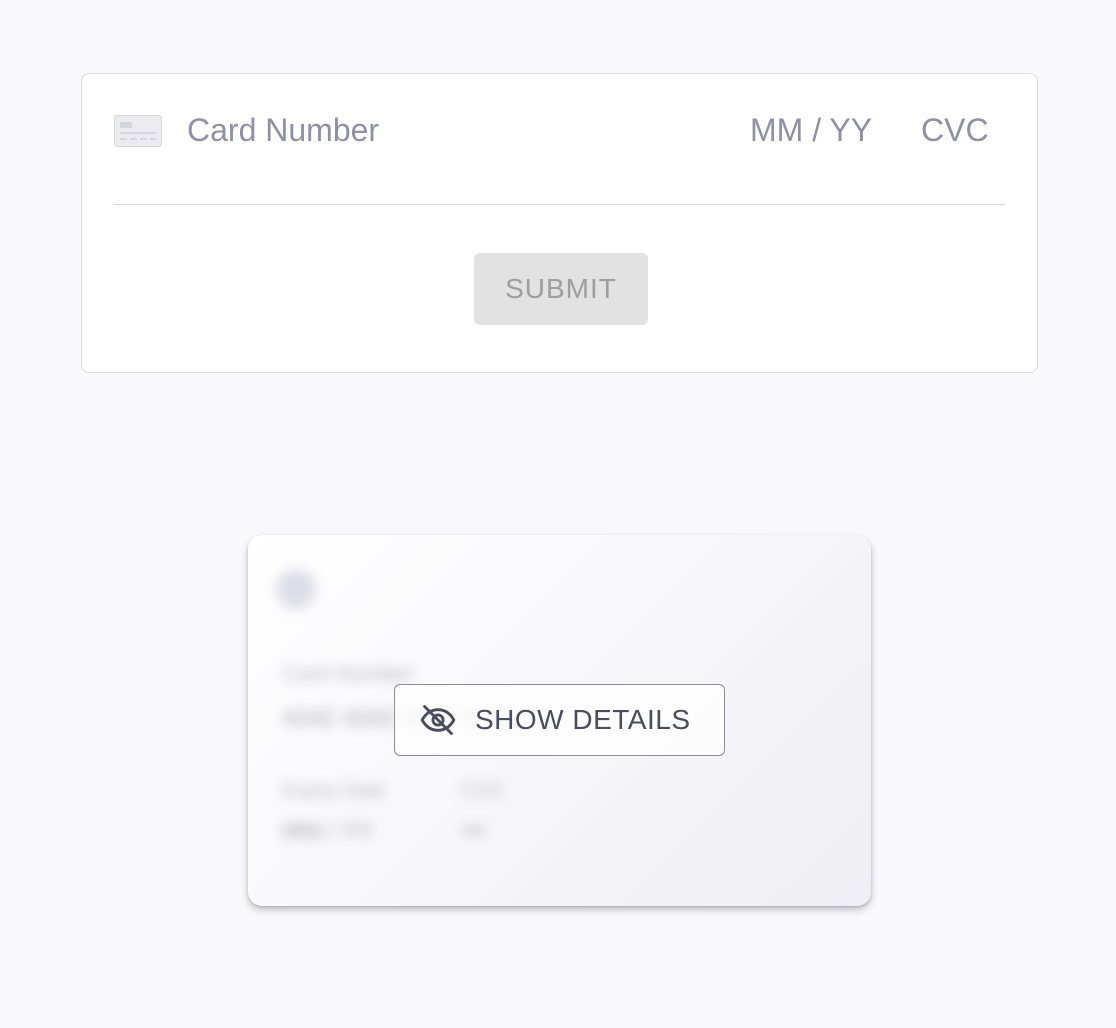 Image resolution: width=1116 pixels, height=1028 pixels. Describe the element at coordinates (561, 289) in the screenshot. I see `submit-button: SUBMIT` at that location.